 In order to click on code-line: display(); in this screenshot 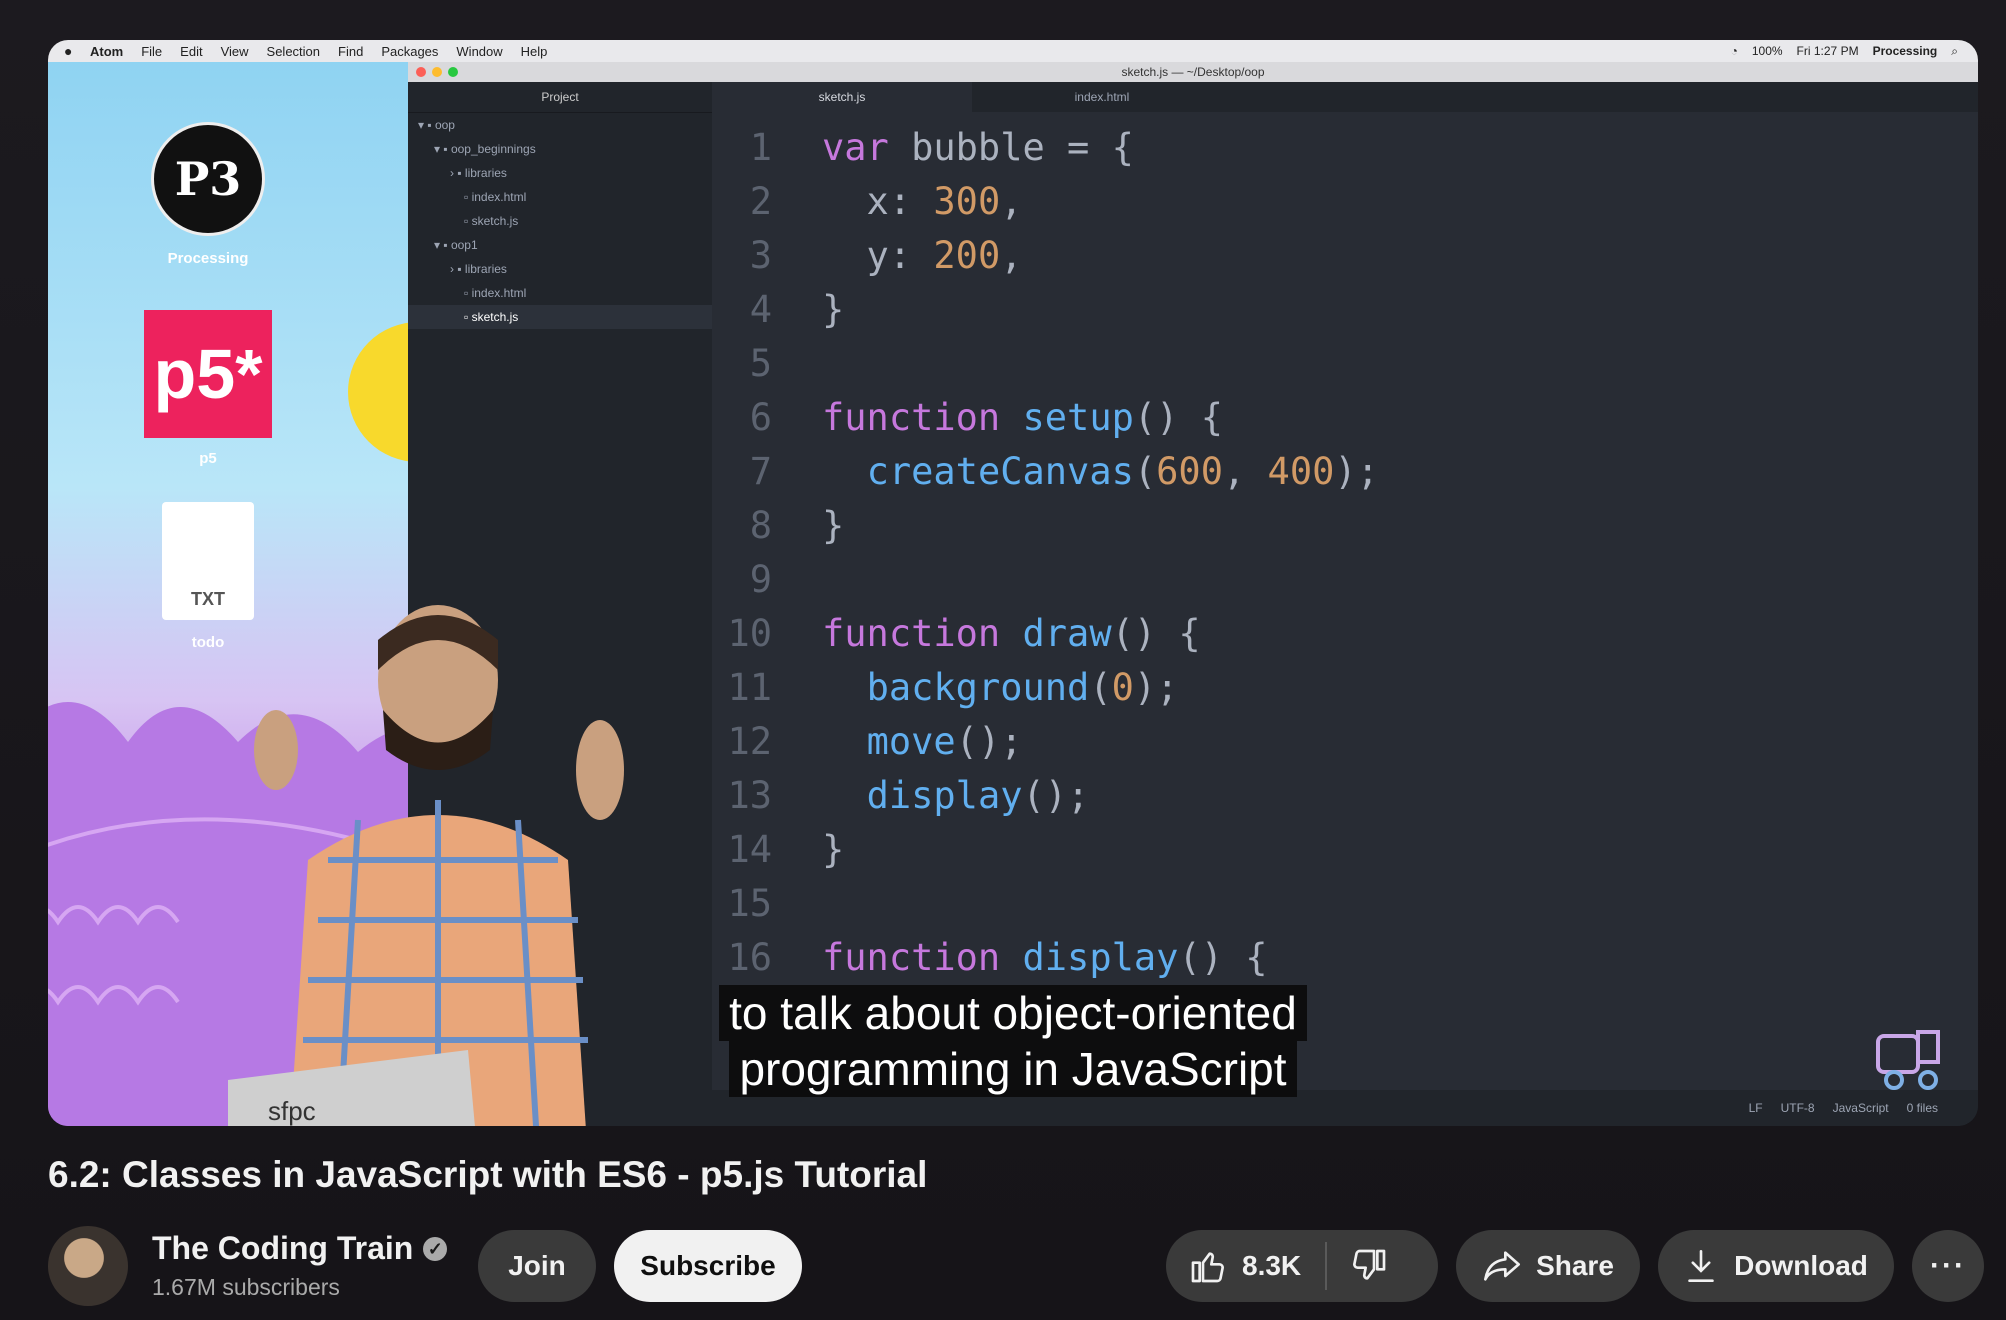, I will do `click(978, 795)`.